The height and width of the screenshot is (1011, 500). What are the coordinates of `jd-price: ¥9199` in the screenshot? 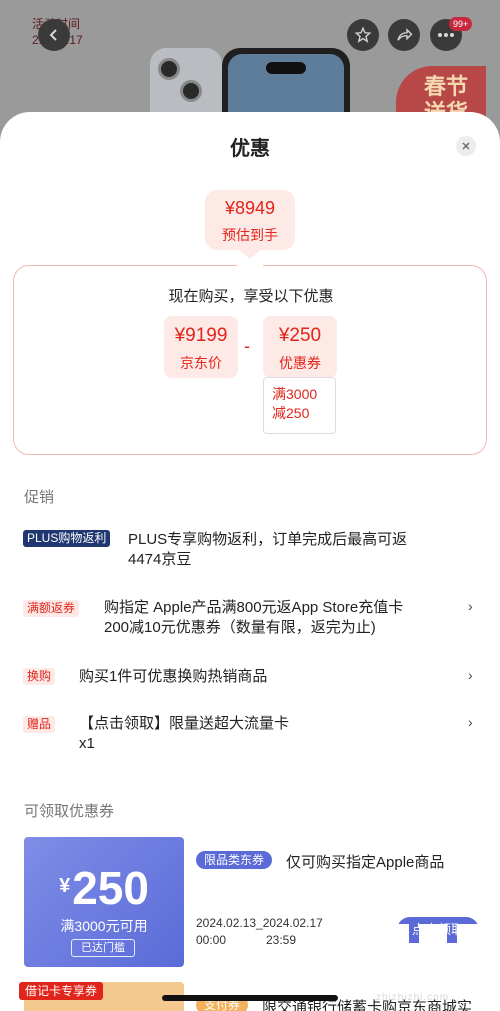 It's located at (201, 335).